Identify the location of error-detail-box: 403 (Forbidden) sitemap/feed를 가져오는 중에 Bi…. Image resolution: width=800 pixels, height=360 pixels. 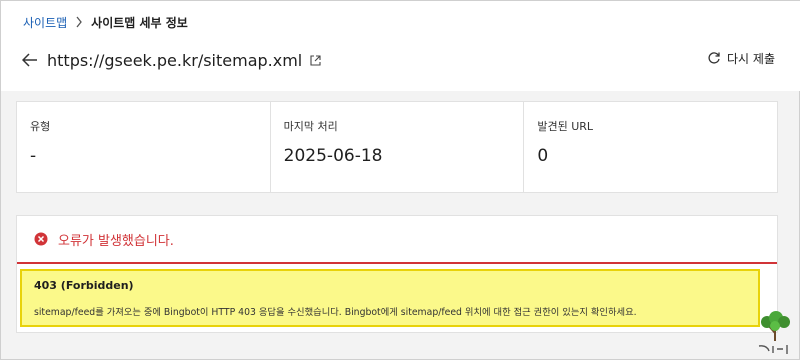
(390, 298).